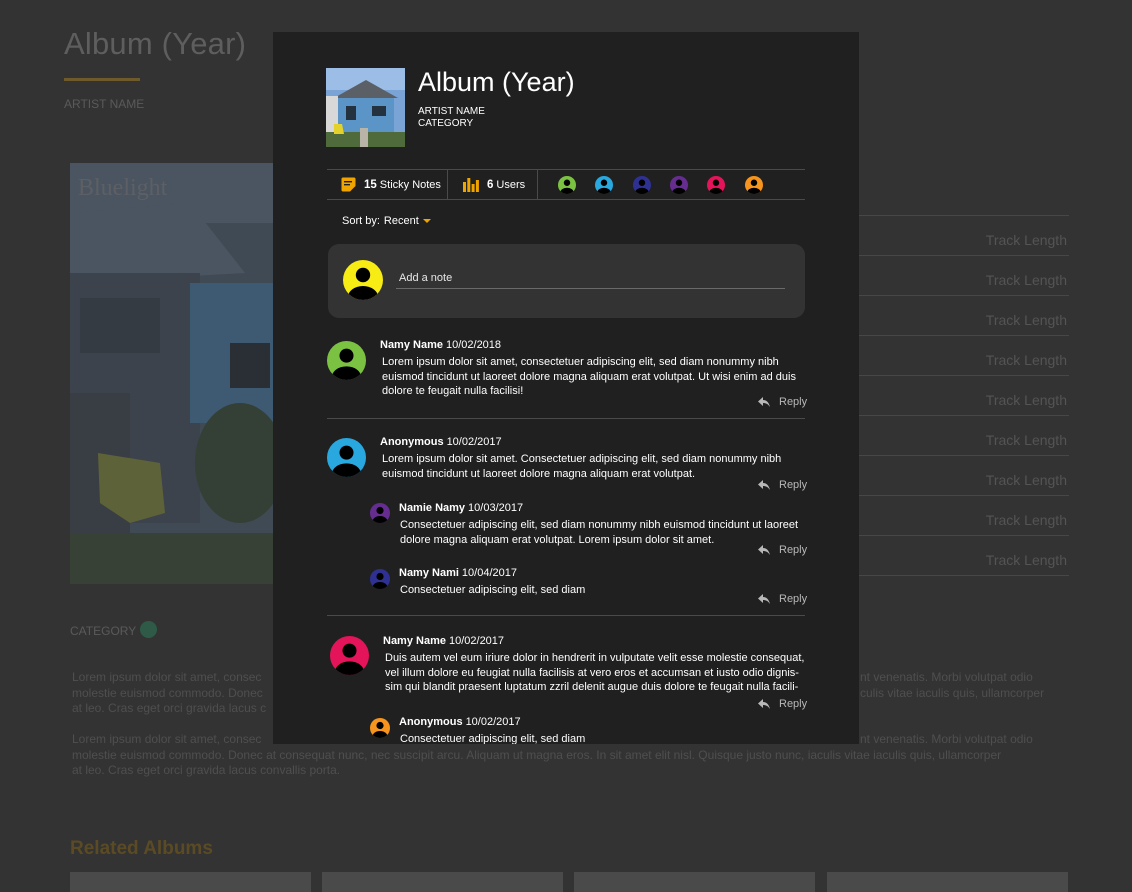 Image resolution: width=1132 pixels, height=892 pixels. What do you see at coordinates (432, 508) in the screenshot?
I see `reply-author: Namie Namy` at bounding box center [432, 508].